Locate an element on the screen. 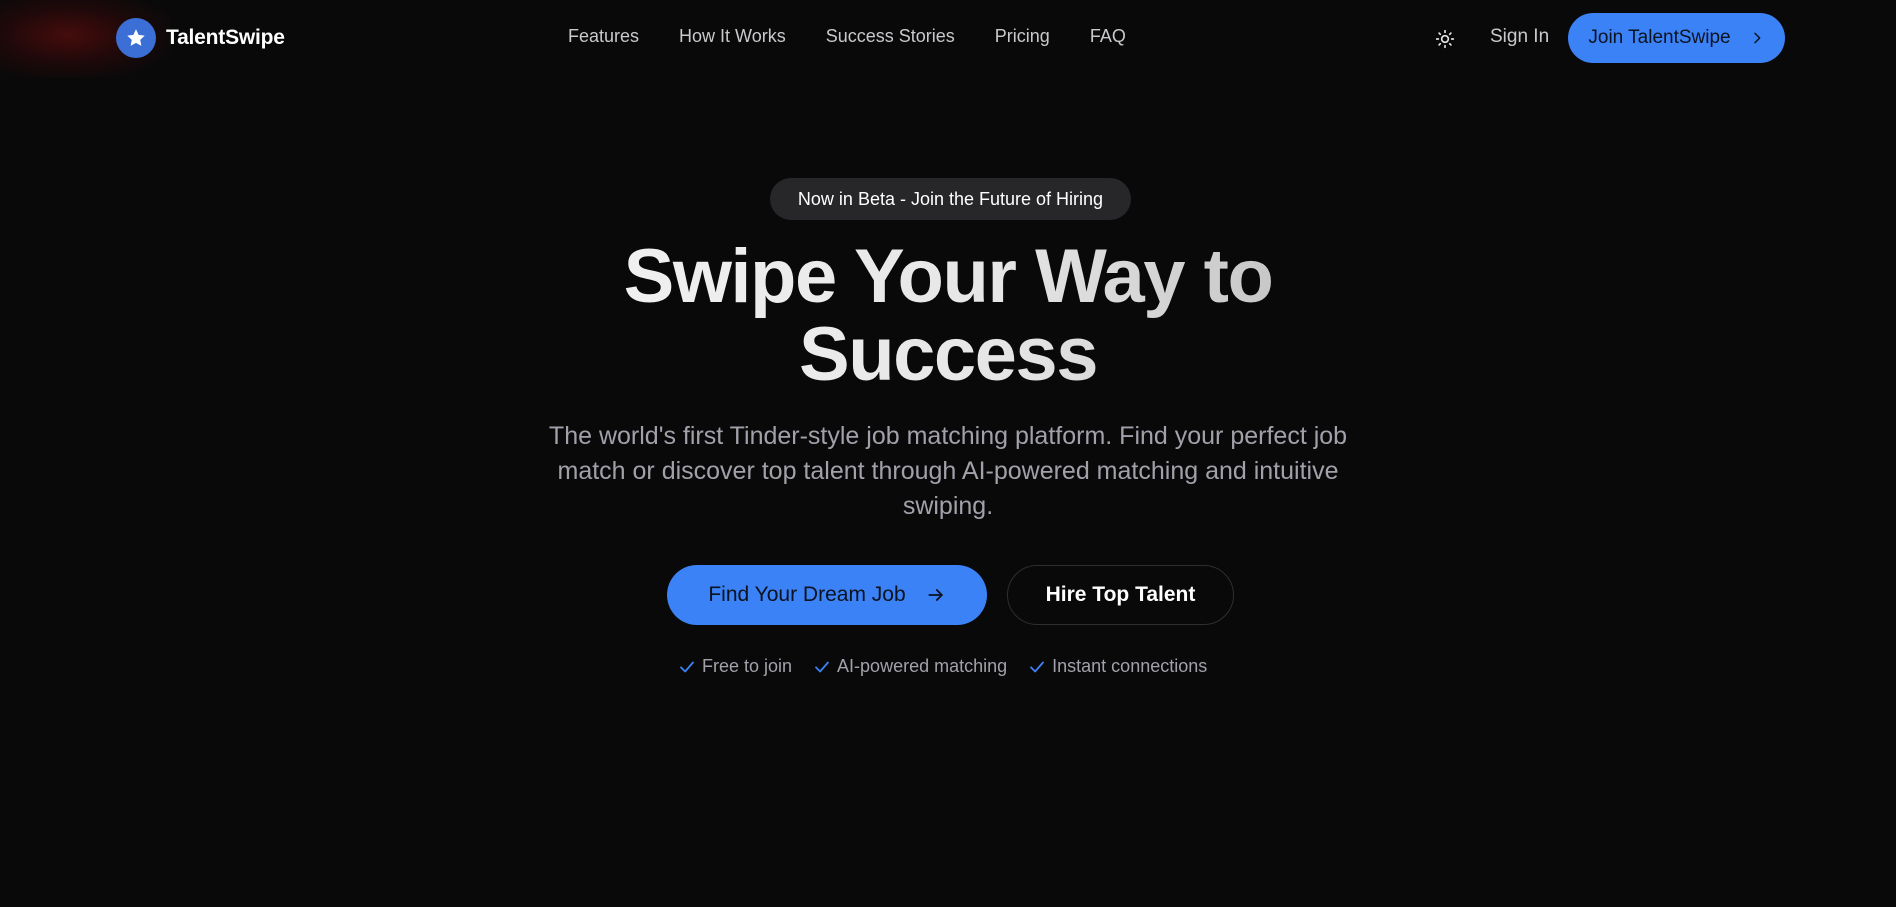  nav-link-pricing: Pricing is located at coordinates (1022, 36).